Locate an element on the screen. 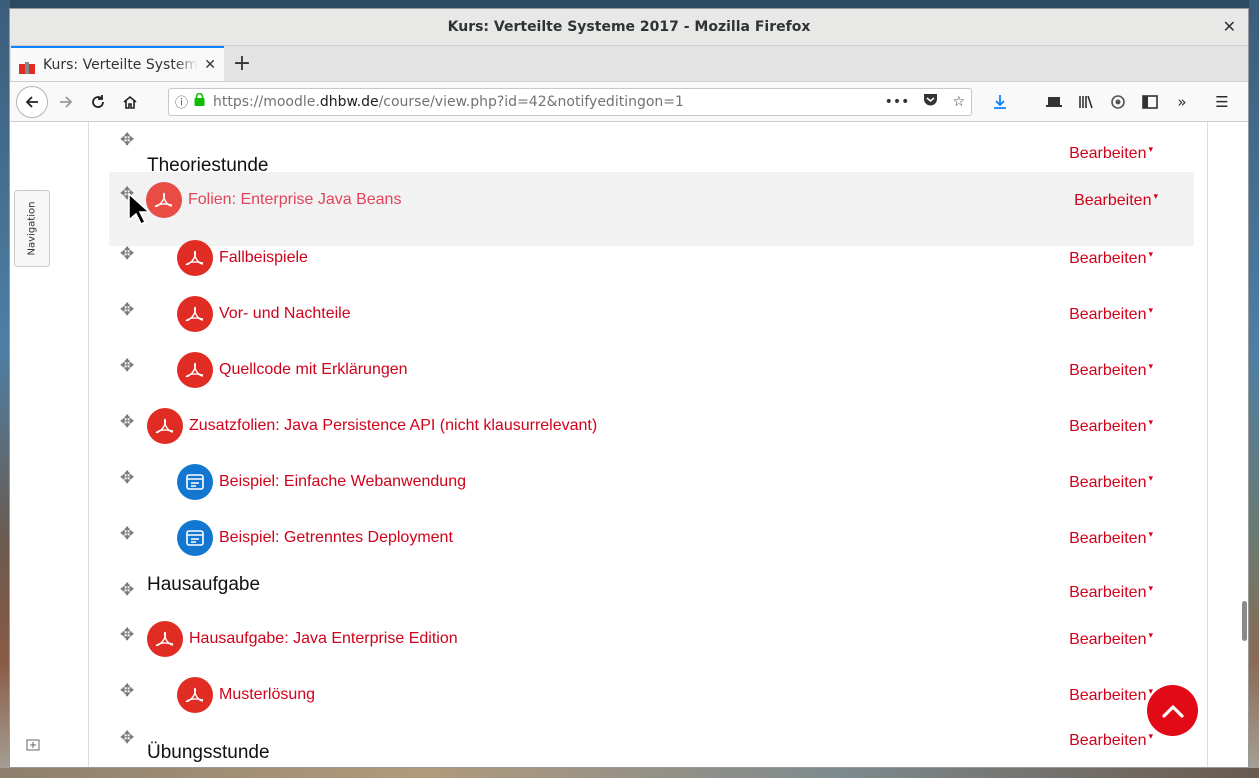 The width and height of the screenshot is (1259, 778). activity-item: Beispiel: Getrenntes Deployment is located at coordinates (315, 538).